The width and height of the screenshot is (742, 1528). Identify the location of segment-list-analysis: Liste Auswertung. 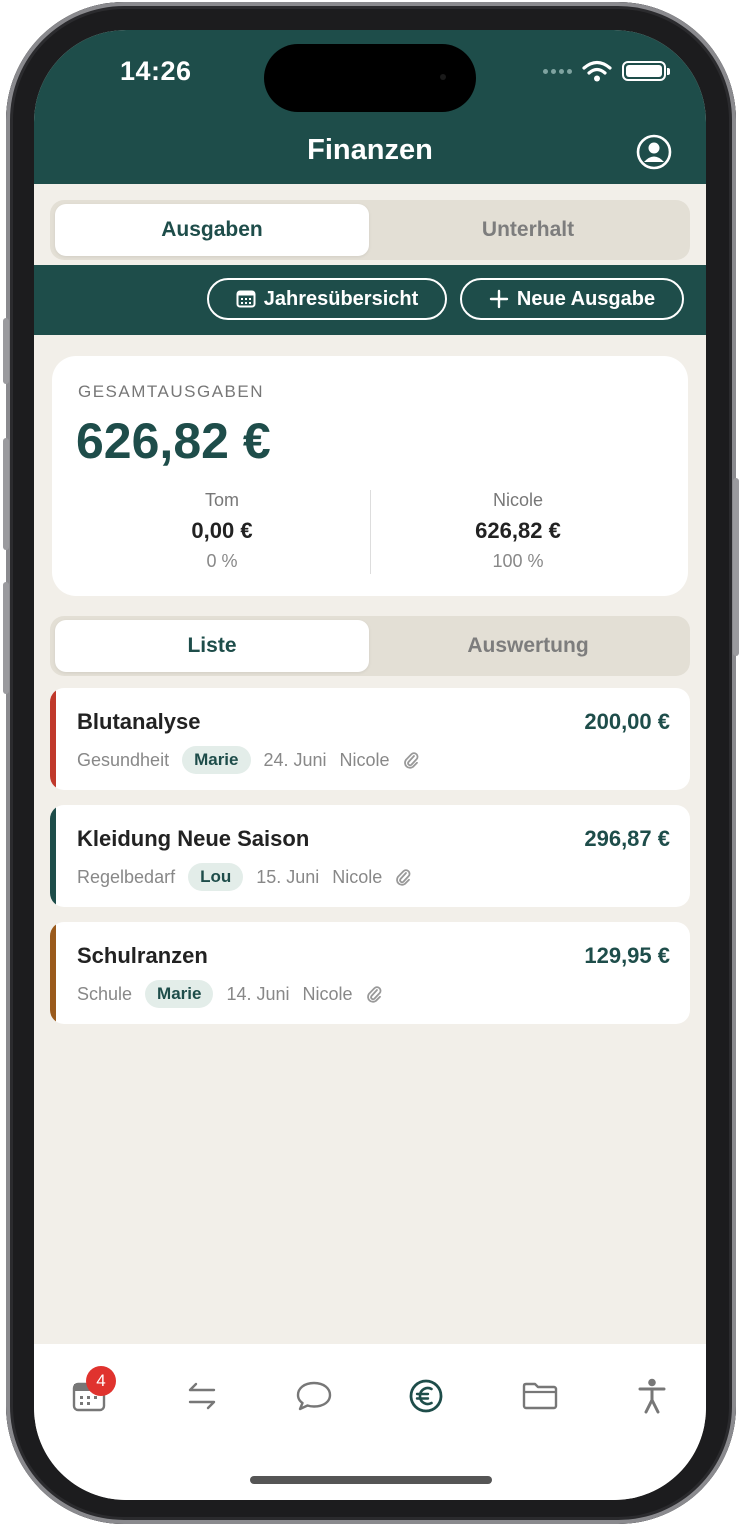
(370, 646).